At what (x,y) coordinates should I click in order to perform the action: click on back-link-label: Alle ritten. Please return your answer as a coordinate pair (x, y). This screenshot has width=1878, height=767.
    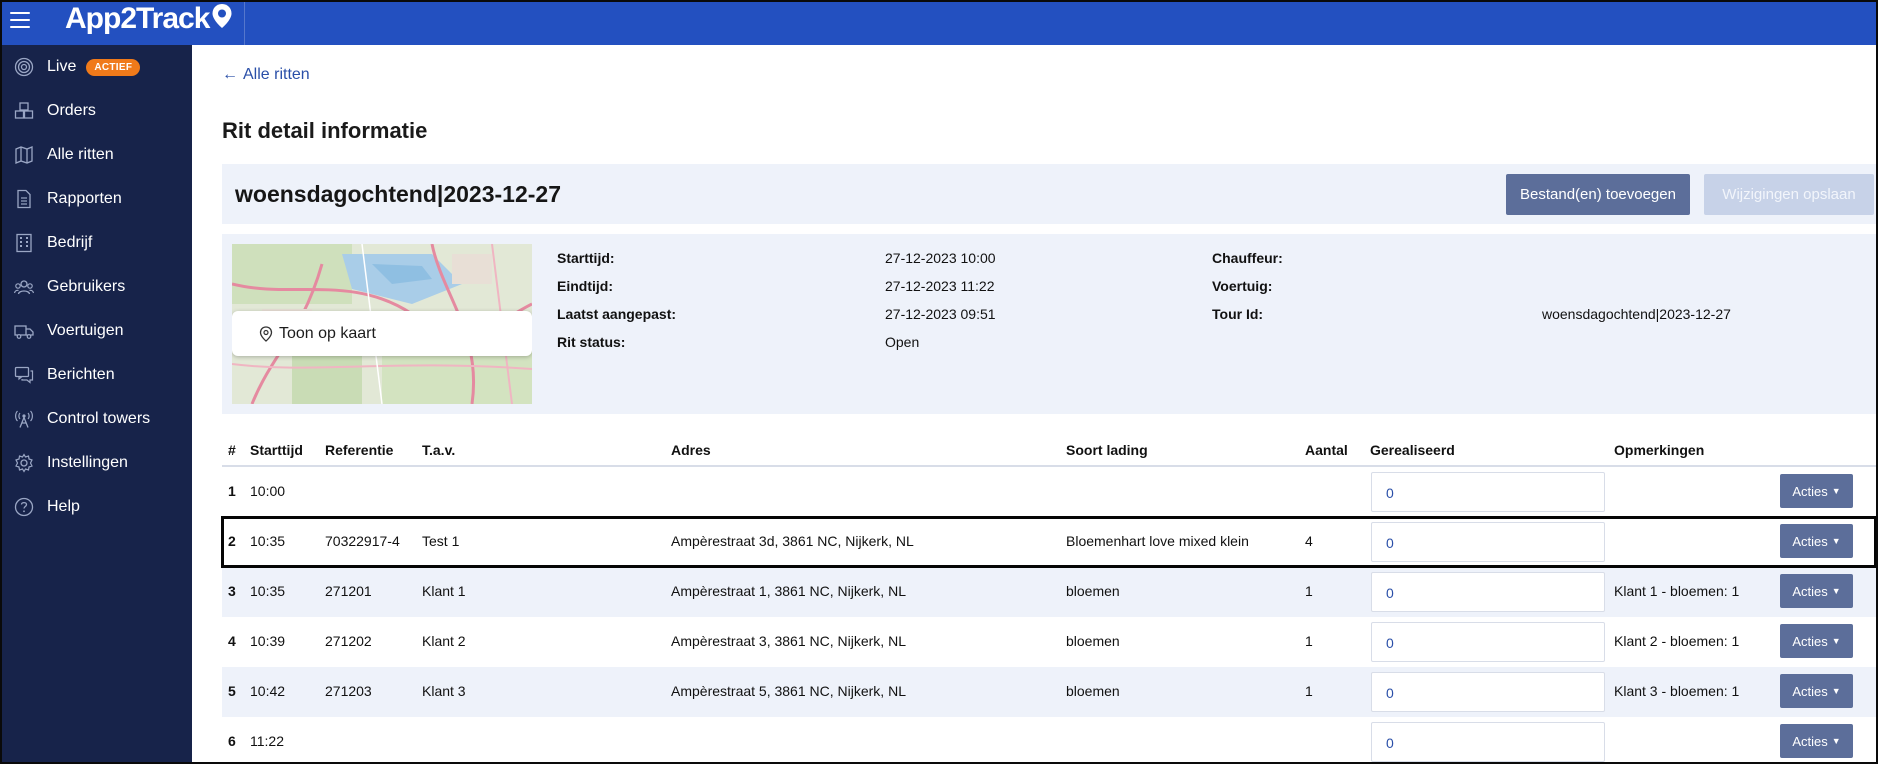
    Looking at the image, I should click on (276, 74).